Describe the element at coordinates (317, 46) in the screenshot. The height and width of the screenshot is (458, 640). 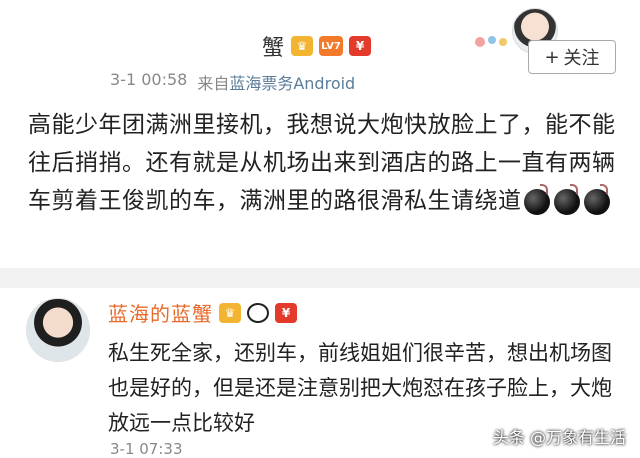
I see `post-author-row: 蟹 ♛ LV7 ¥` at that location.